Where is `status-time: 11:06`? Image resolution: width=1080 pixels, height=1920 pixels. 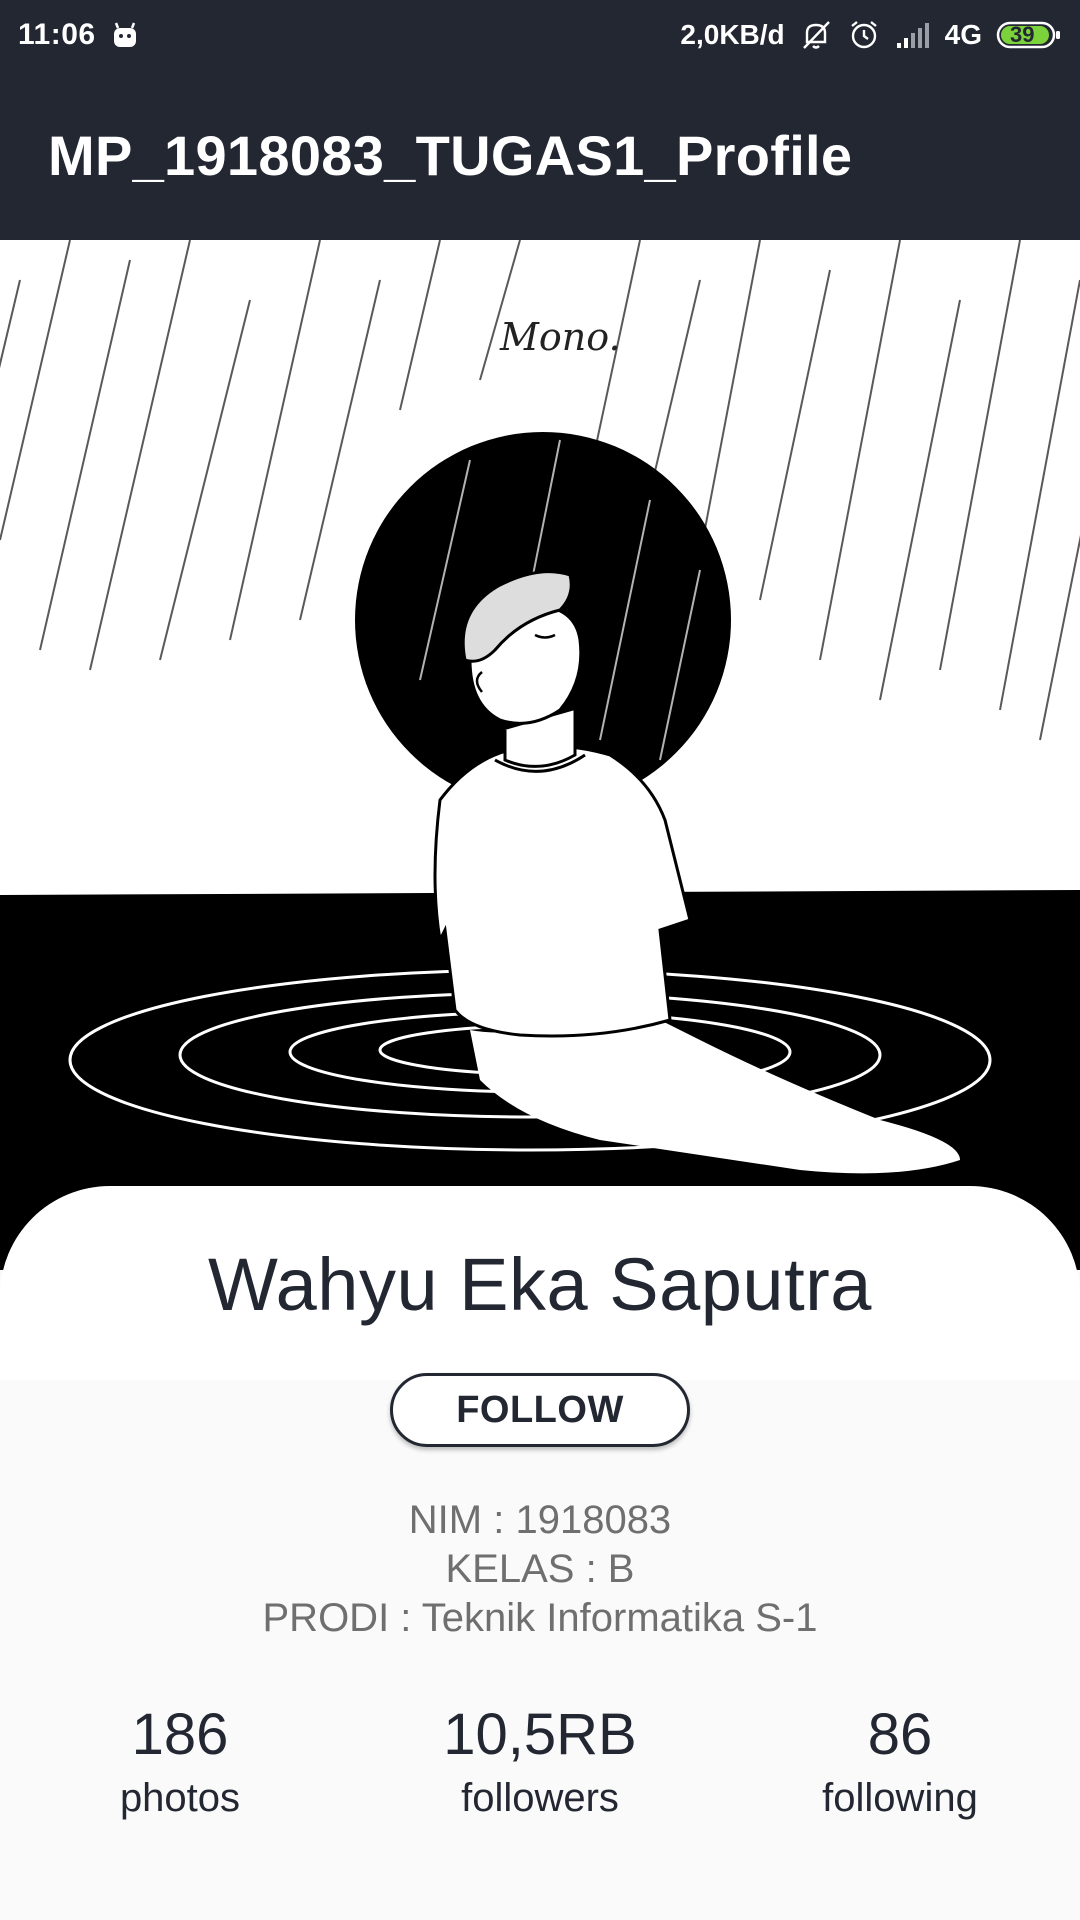
status-time: 11:06 is located at coordinates (57, 34).